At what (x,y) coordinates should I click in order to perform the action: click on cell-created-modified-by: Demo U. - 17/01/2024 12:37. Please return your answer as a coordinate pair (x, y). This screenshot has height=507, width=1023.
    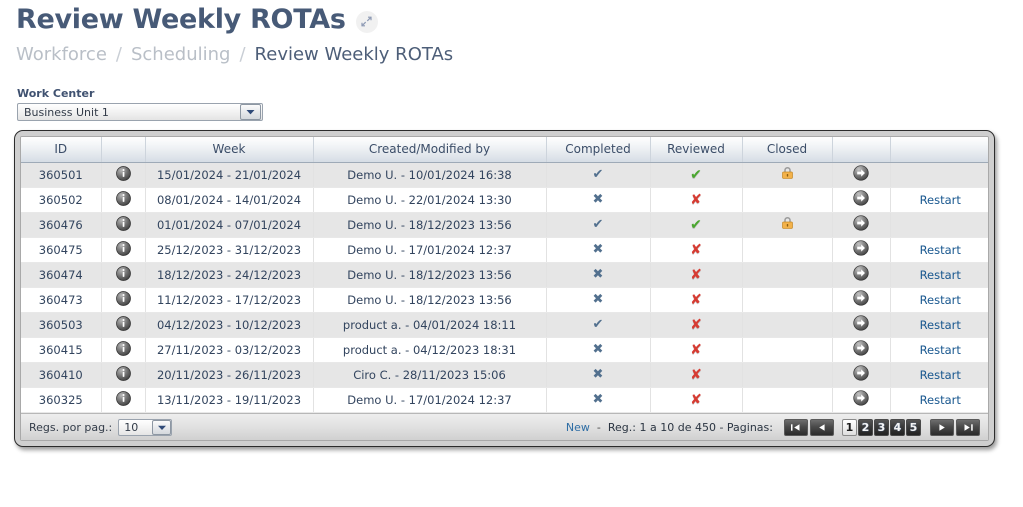
    Looking at the image, I should click on (430, 250).